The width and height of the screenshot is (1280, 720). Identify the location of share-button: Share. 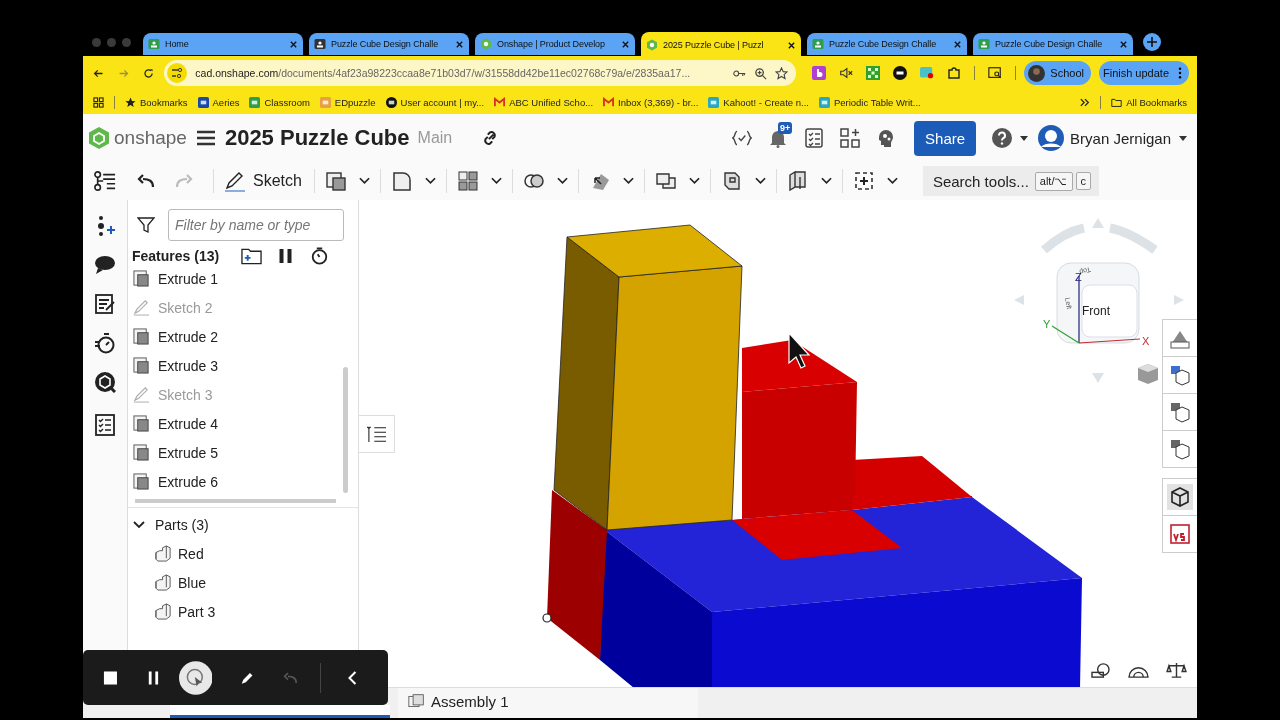
(945, 138).